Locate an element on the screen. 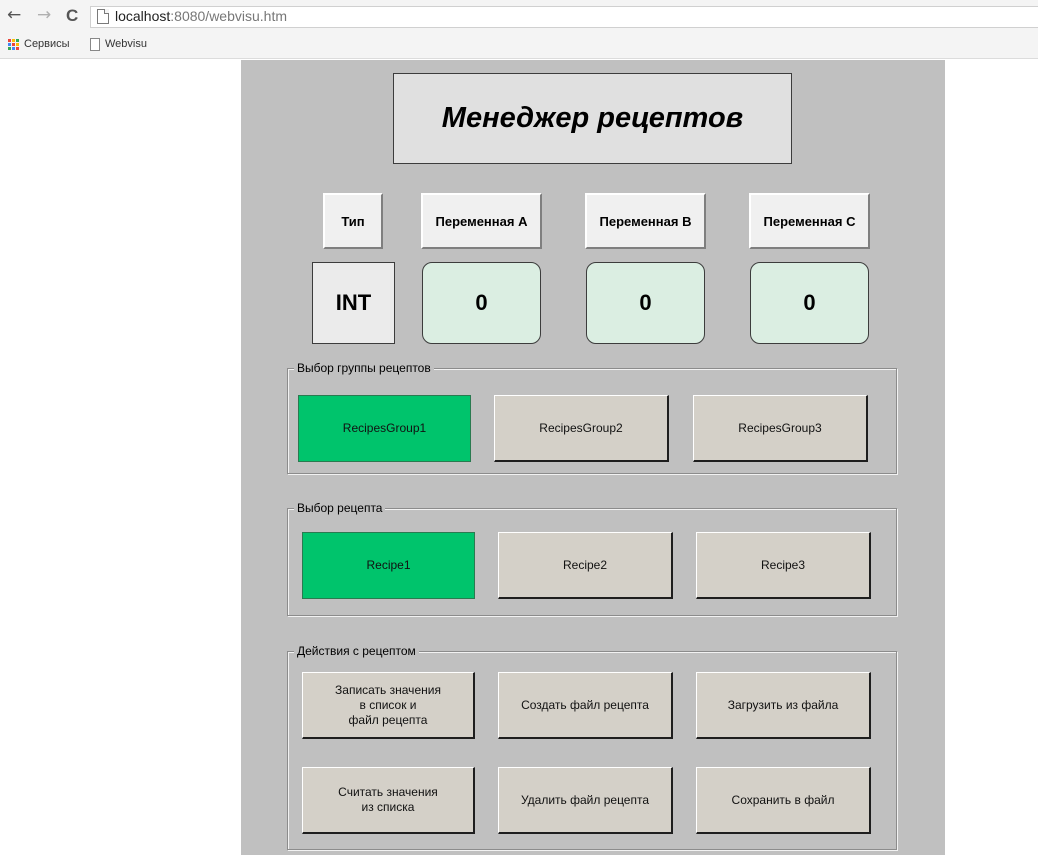  save-to-file-button: Сохранить в файл is located at coordinates (783, 800).